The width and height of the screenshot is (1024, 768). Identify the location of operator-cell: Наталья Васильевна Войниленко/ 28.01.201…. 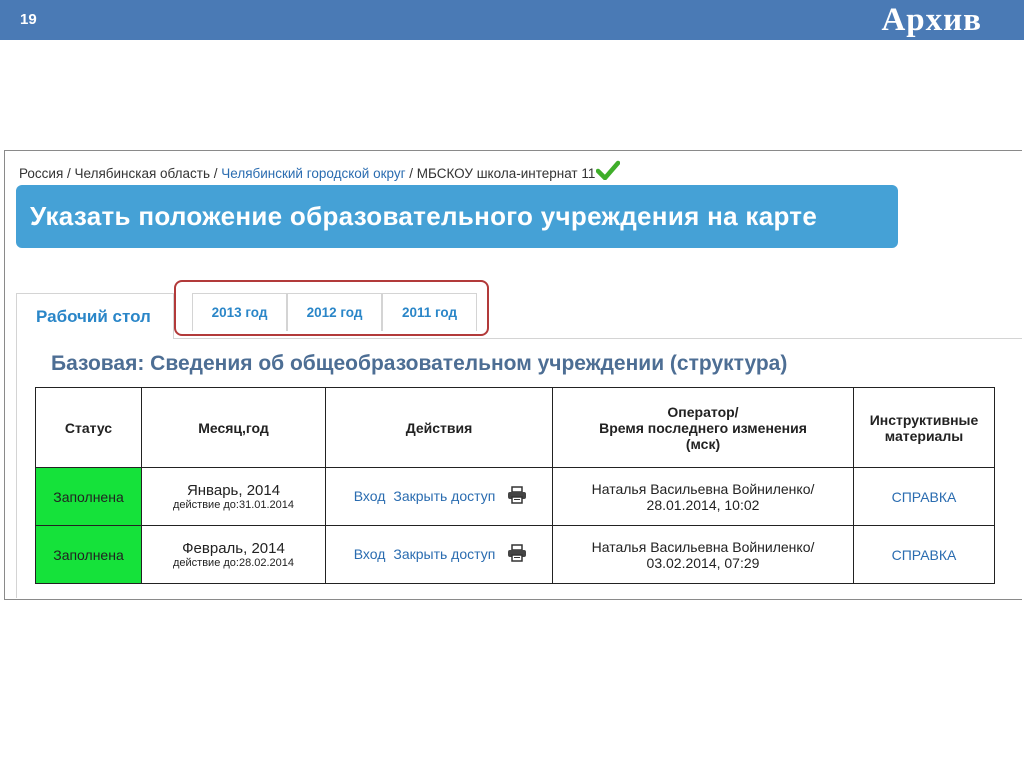
(703, 496).